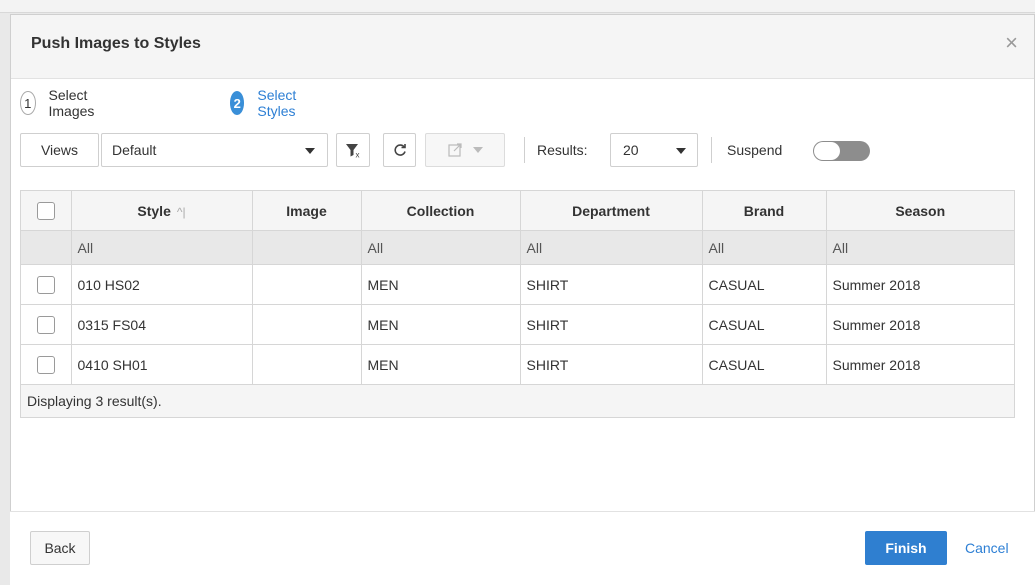  What do you see at coordinates (631, 150) in the screenshot?
I see `results-select-value: 20` at bounding box center [631, 150].